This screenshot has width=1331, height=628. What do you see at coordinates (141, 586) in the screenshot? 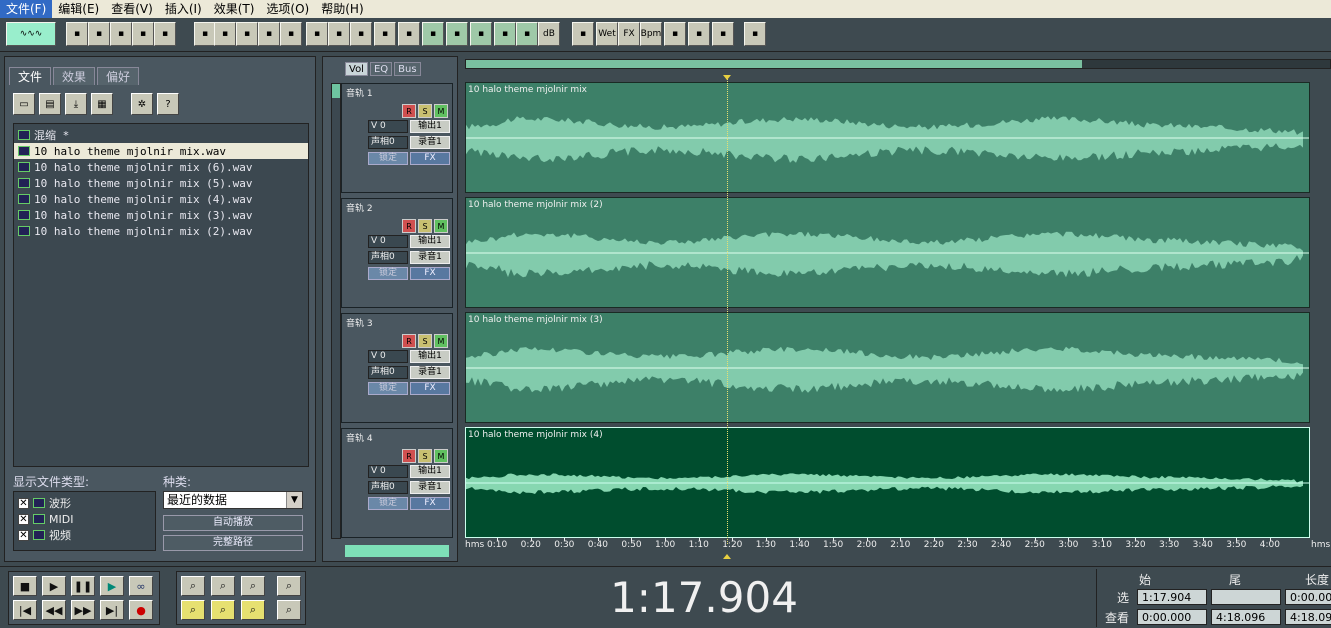
I see `loop-play-icon: ∞` at bounding box center [141, 586].